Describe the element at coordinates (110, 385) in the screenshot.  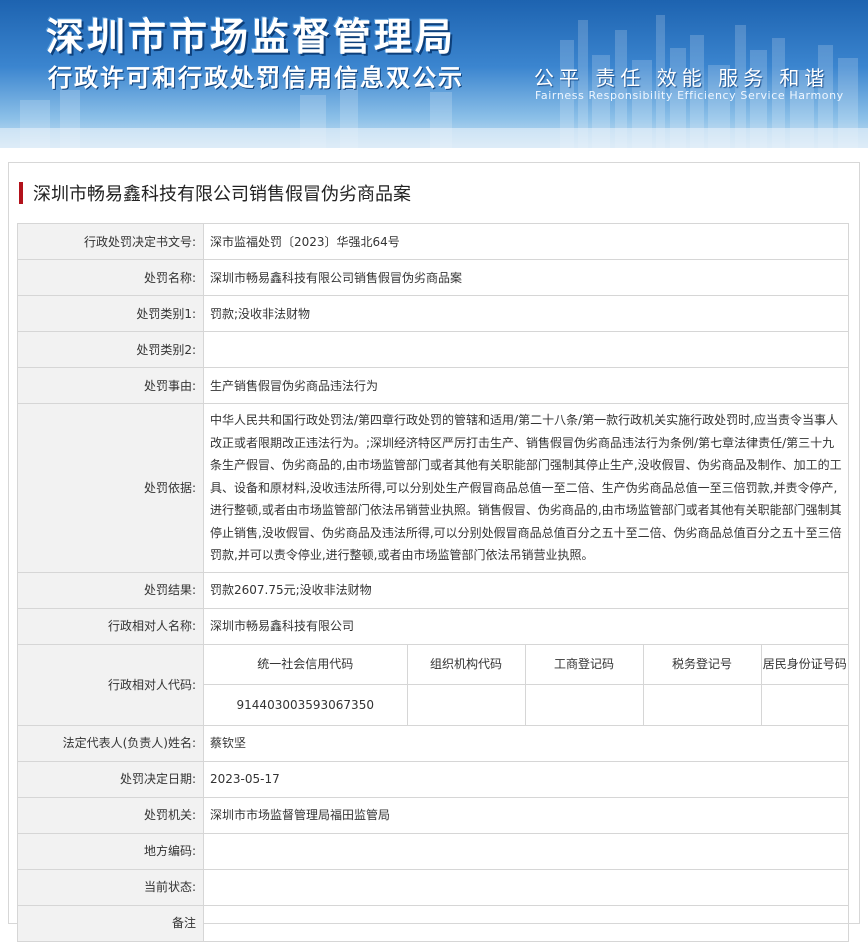
I see `label-penalty-reason: 处罚事由:` at that location.